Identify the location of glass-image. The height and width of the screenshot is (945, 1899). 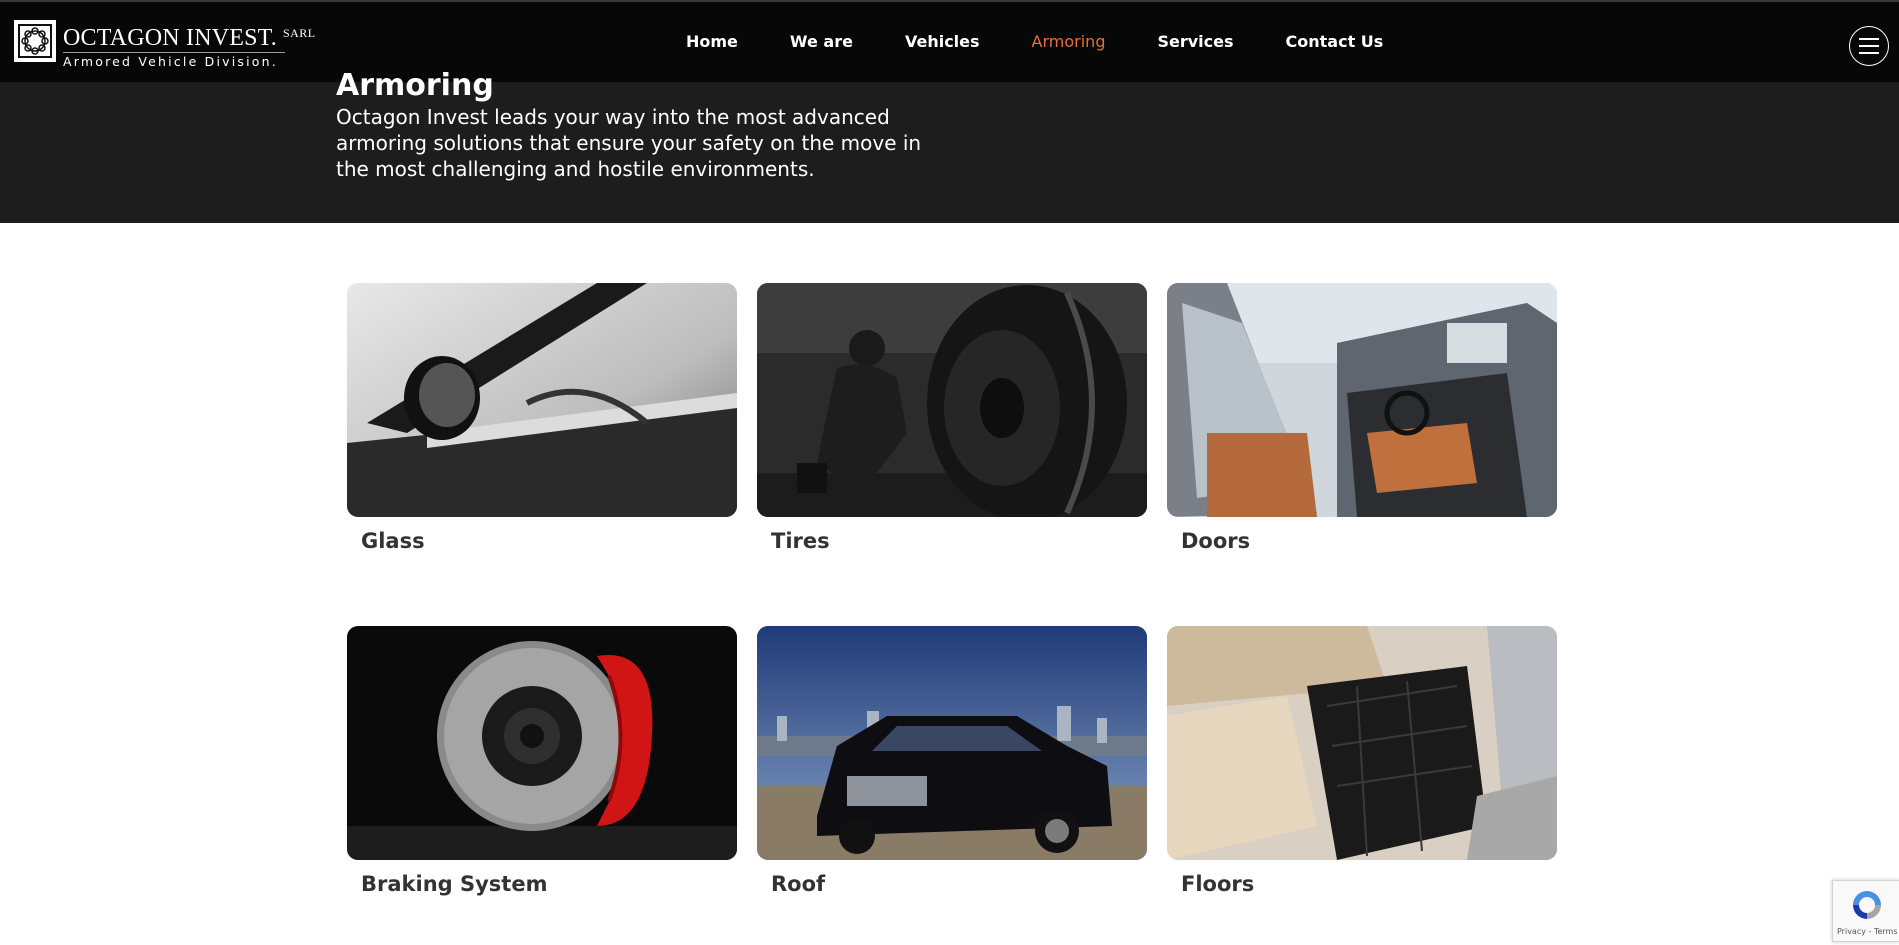
(542, 400).